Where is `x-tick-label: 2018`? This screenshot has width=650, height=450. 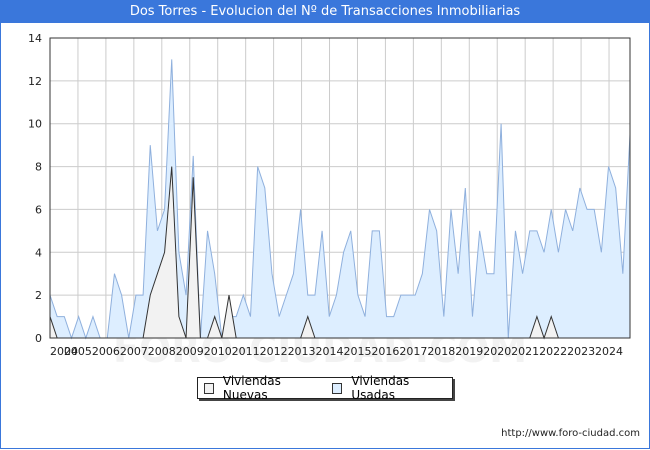
x-tick-label: 2018 is located at coordinates (441, 351).